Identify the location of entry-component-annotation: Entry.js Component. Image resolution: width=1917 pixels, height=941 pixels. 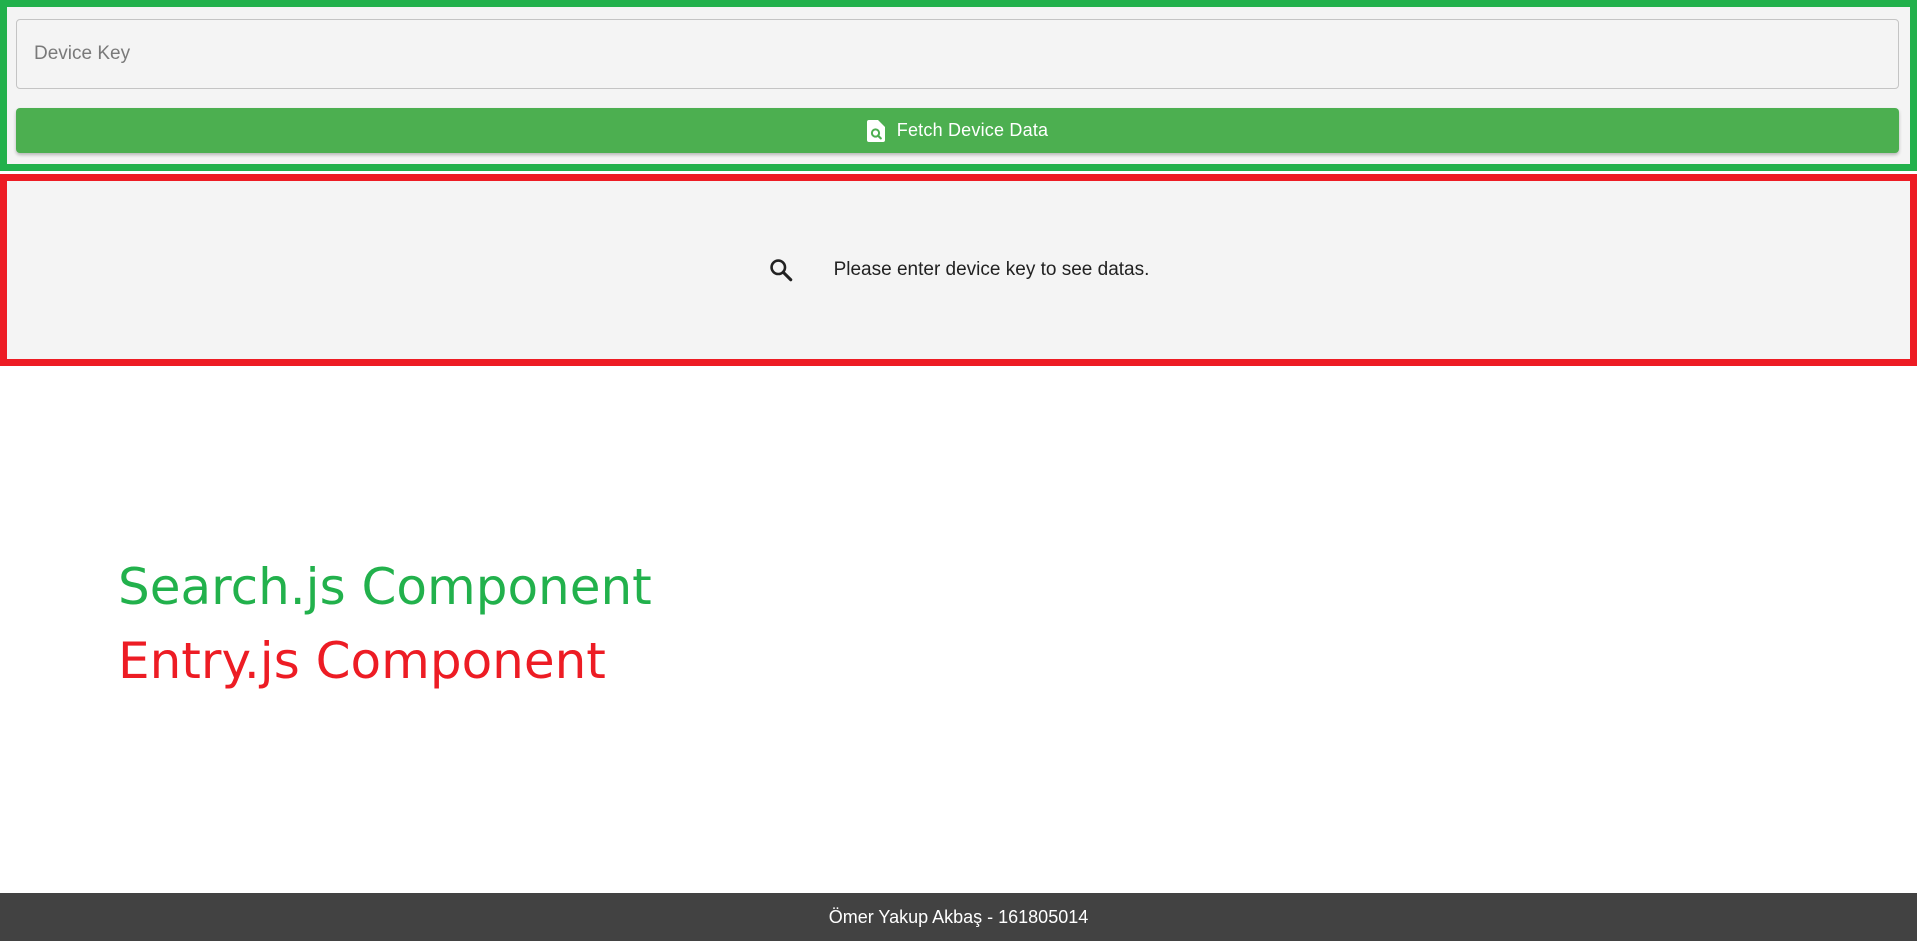
(362, 661).